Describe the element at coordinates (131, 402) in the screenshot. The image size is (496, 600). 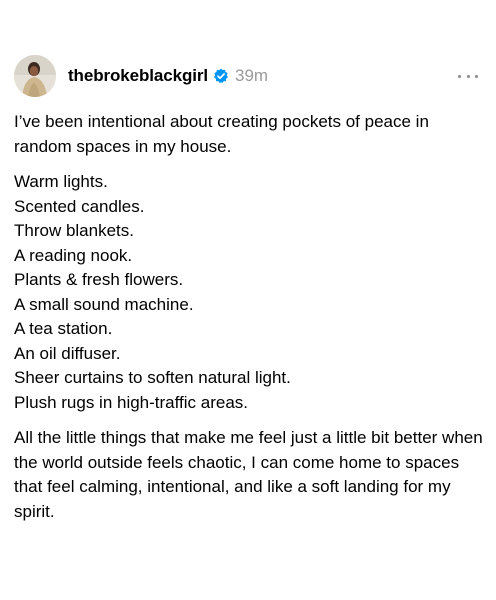
I see `list-item: Plush rugs in high-traffic areas.` at that location.